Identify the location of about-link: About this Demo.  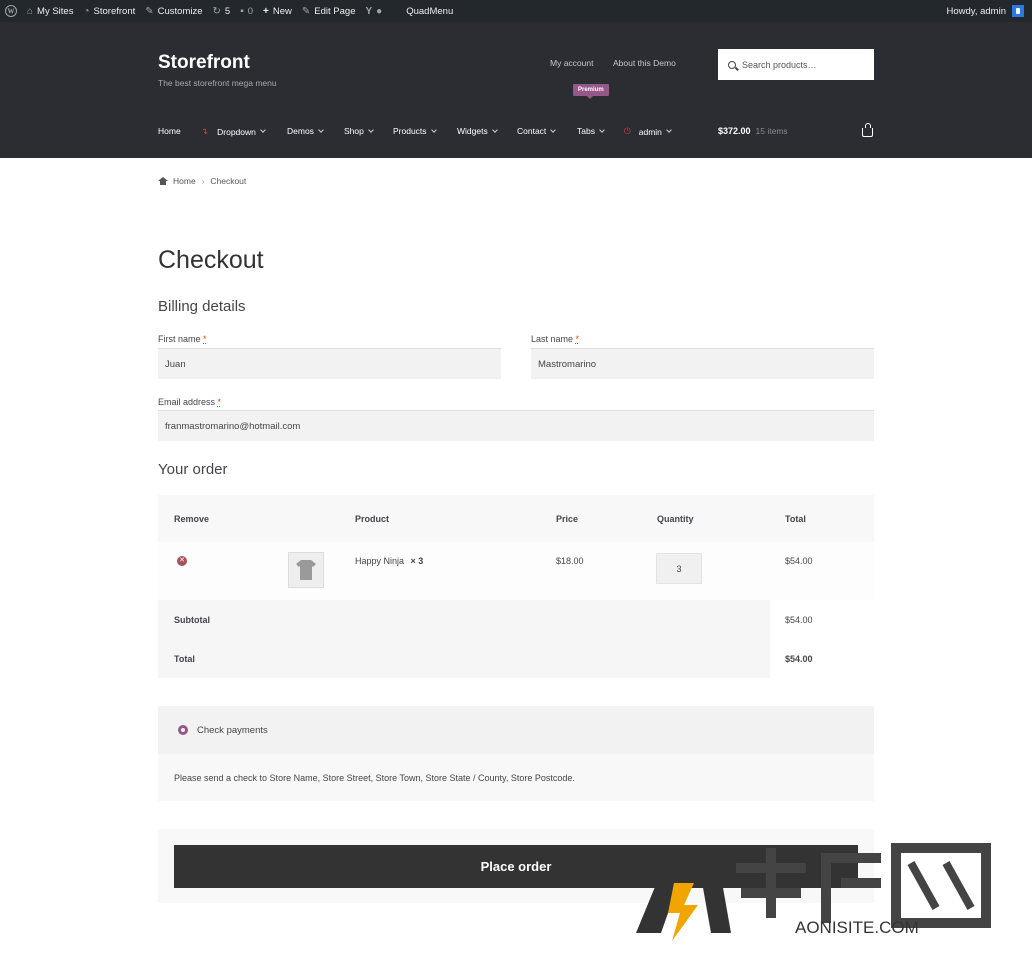
(644, 63).